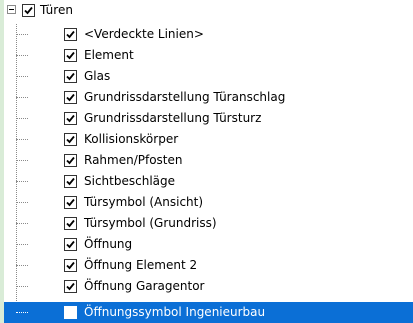 Image resolution: width=413 pixels, height=323 pixels. What do you see at coordinates (109, 55) in the screenshot?
I see `tree-child-label: Element` at bounding box center [109, 55].